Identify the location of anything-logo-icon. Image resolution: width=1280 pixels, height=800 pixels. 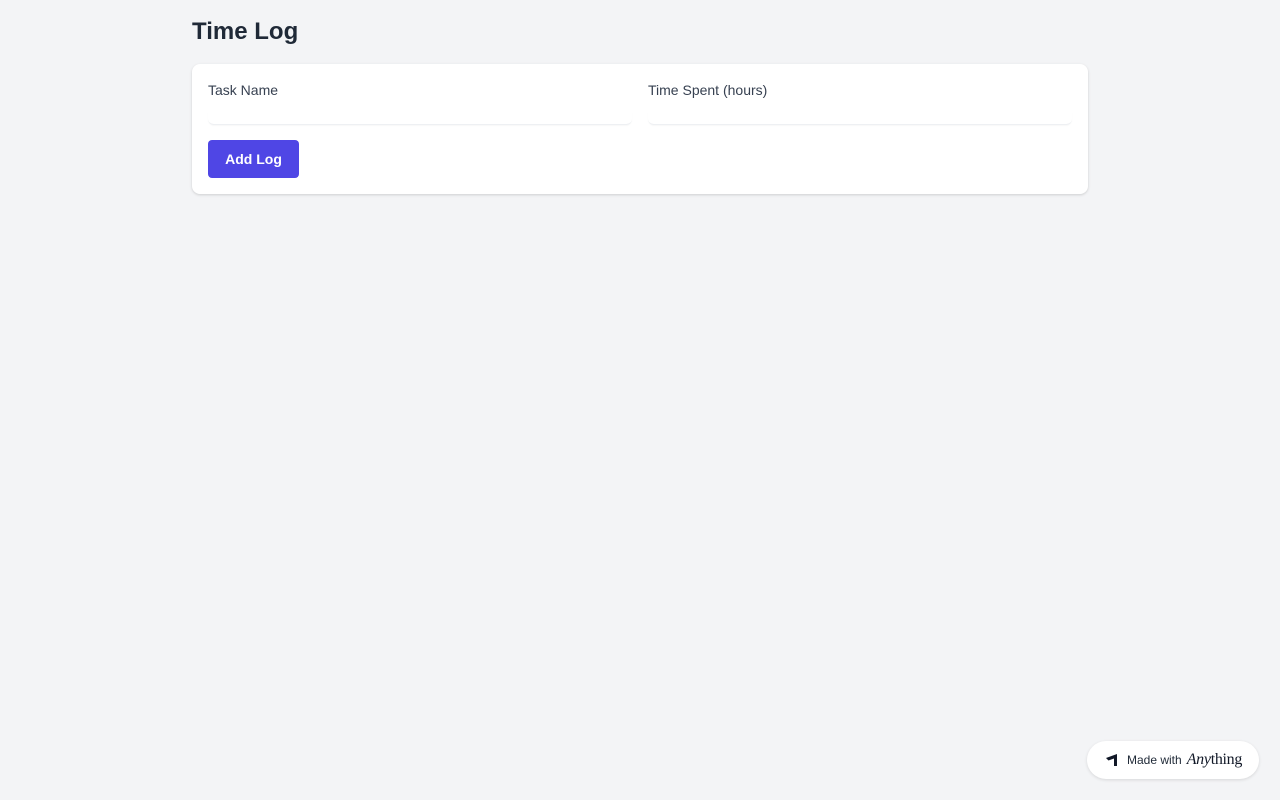
(1112, 760).